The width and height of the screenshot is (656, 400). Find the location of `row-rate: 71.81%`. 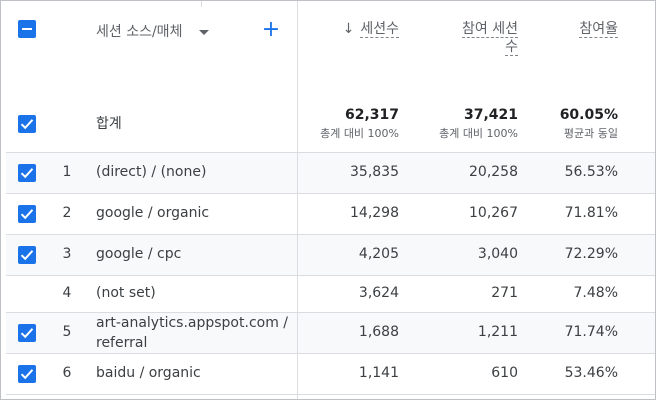

row-rate: 71.81% is located at coordinates (591, 213).